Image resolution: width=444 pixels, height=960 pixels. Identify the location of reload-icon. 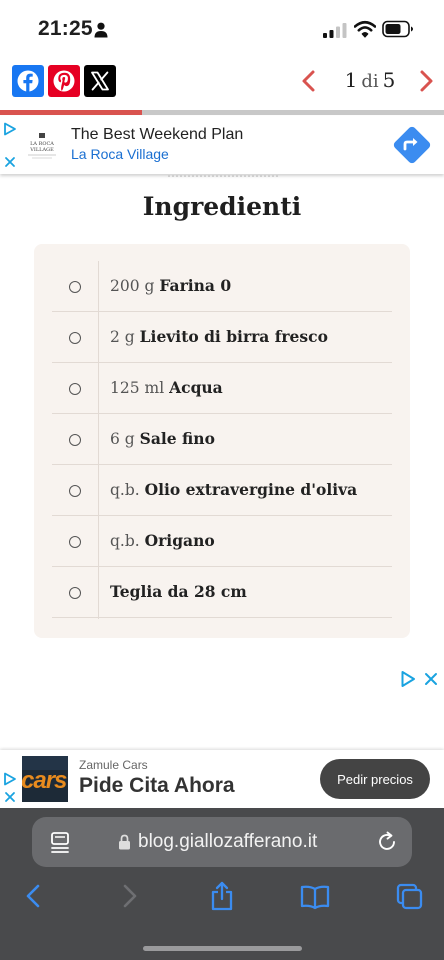
(387, 842).